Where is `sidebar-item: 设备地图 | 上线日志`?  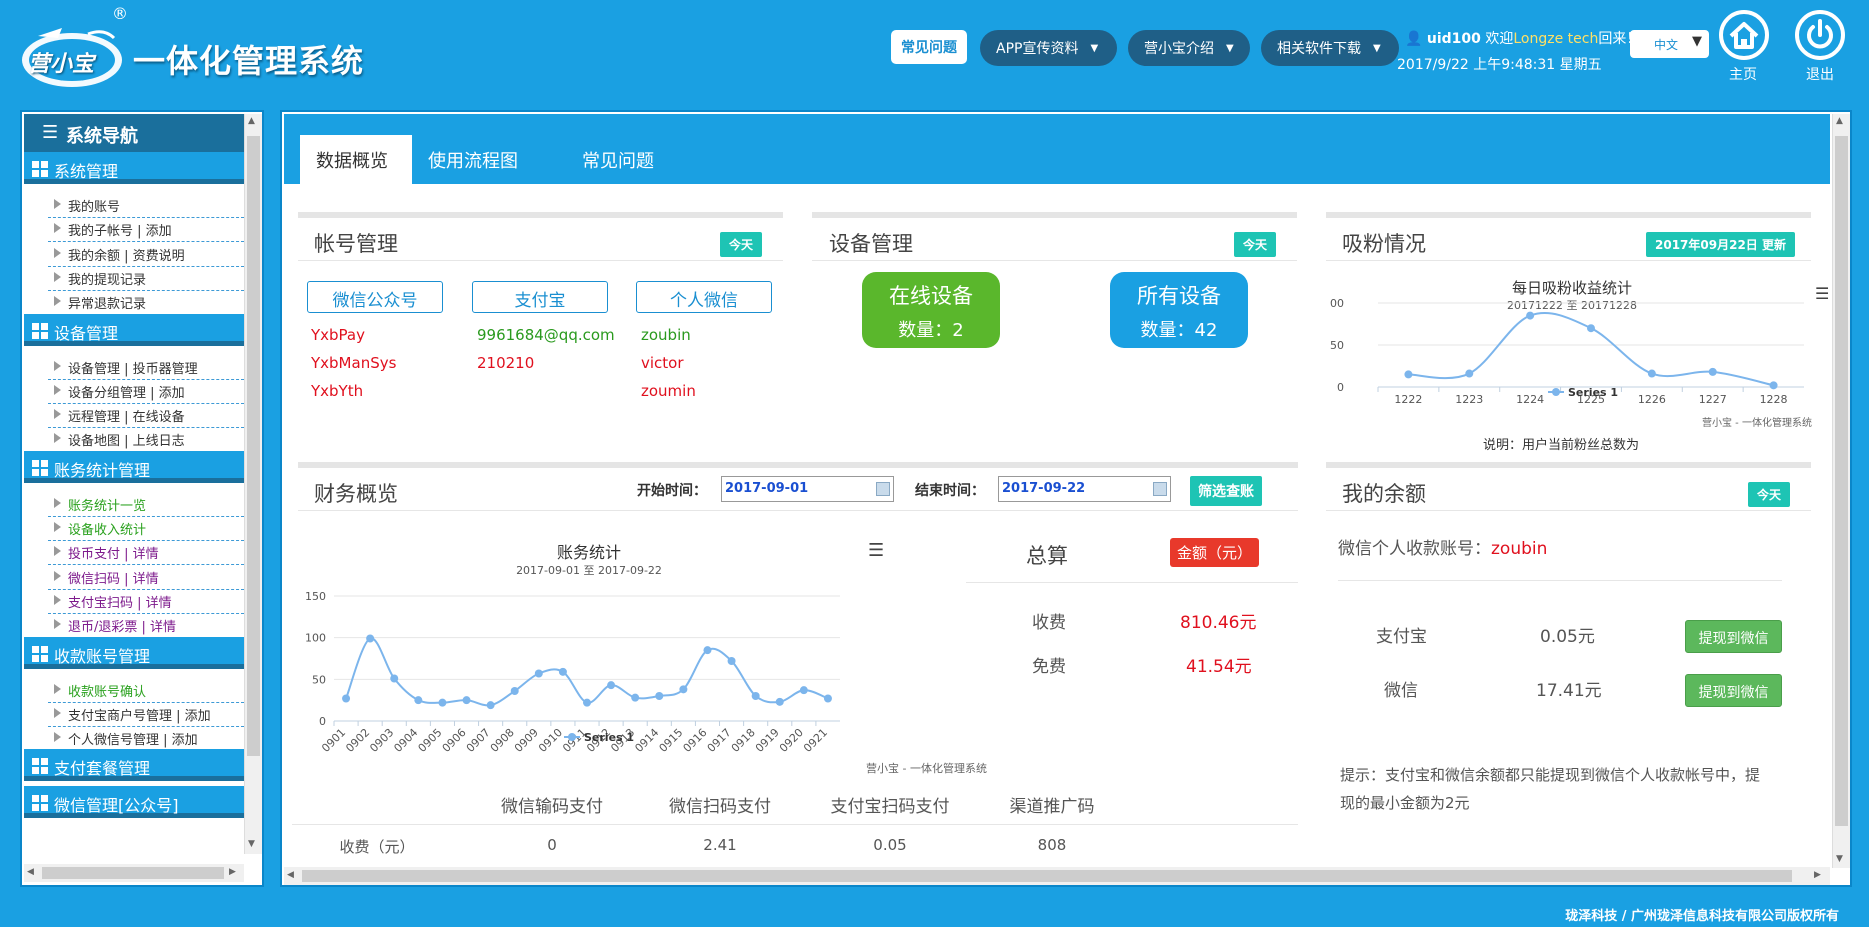
sidebar-item: 设备地图 | 上线日志 is located at coordinates (146, 438).